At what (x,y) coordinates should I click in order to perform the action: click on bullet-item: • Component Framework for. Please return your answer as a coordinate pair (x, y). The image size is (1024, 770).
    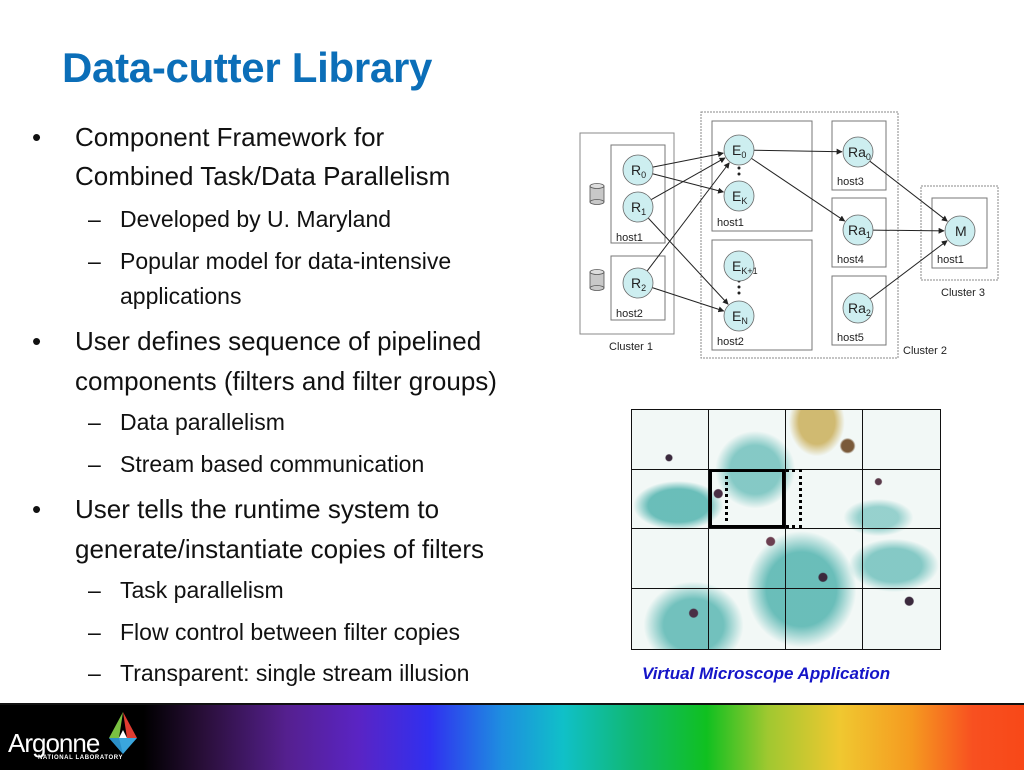
    Looking at the image, I should click on (208, 137).